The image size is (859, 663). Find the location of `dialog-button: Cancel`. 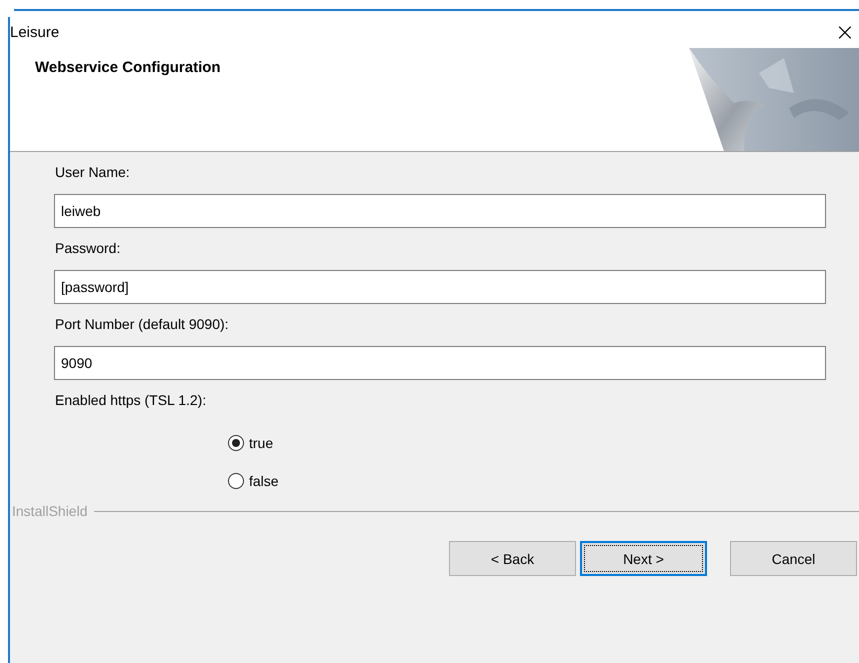

dialog-button: Cancel is located at coordinates (793, 558).